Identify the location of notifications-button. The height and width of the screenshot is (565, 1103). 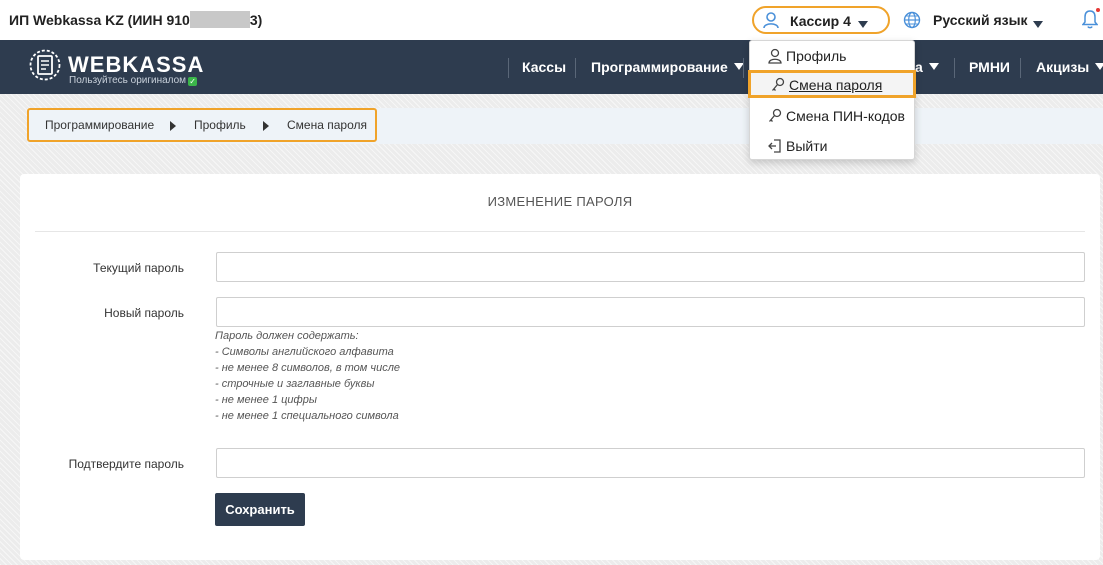
(1090, 21).